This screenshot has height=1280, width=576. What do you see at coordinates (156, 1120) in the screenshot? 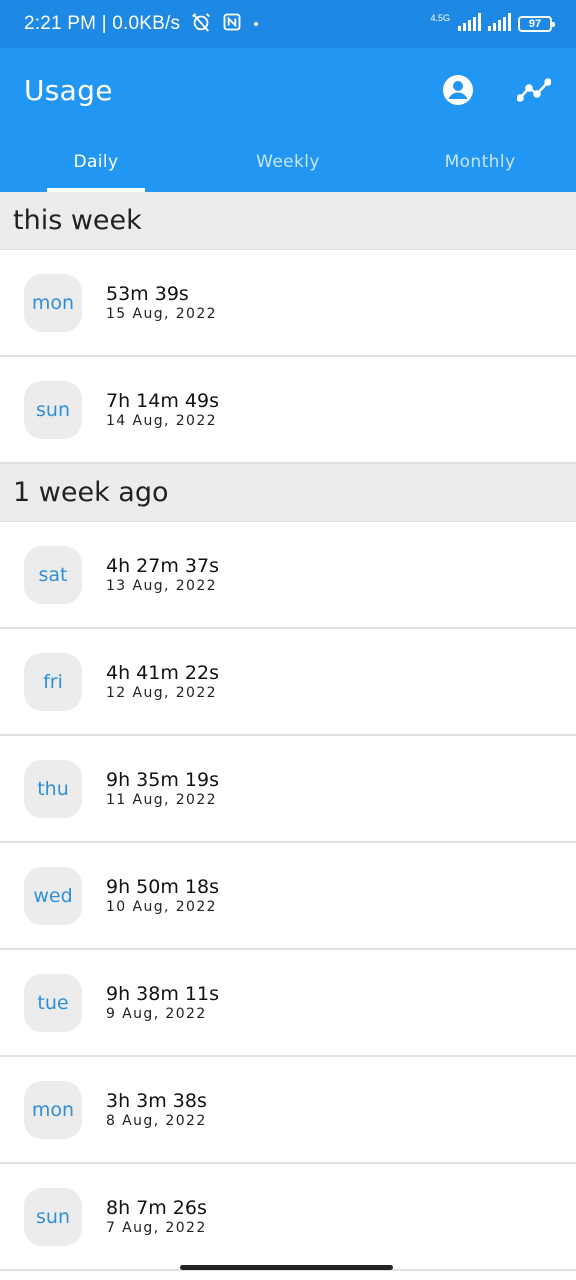
I see `usage-date: 8 Aug, 2022` at bounding box center [156, 1120].